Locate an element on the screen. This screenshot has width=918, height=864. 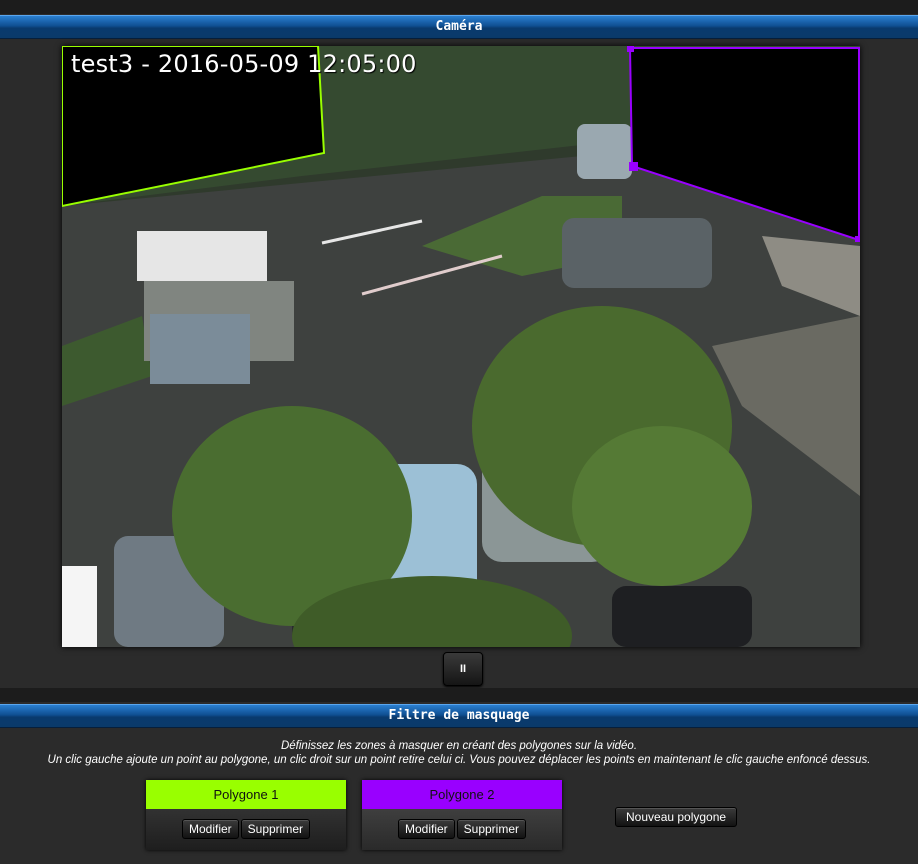
pause-button: II is located at coordinates (463, 669).